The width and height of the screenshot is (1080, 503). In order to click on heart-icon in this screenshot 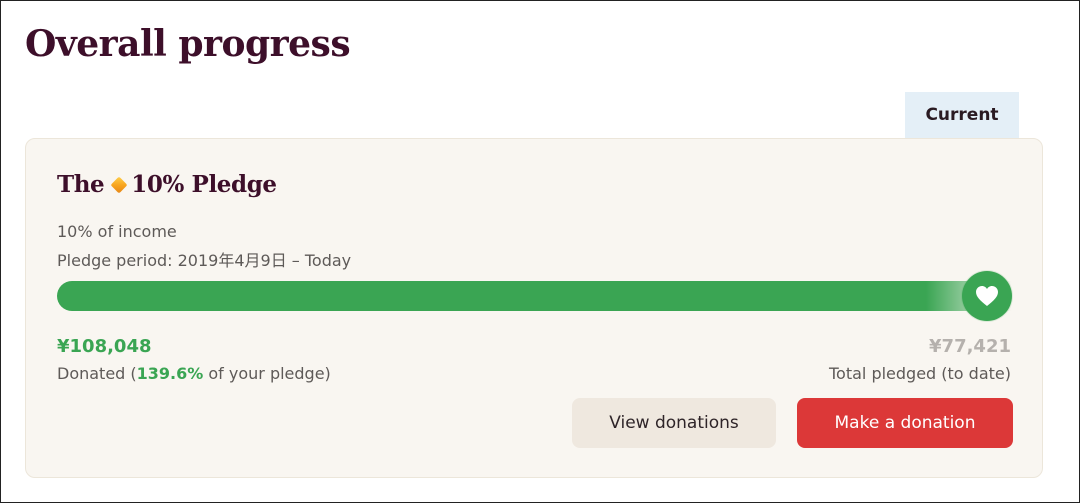, I will do `click(987, 296)`.